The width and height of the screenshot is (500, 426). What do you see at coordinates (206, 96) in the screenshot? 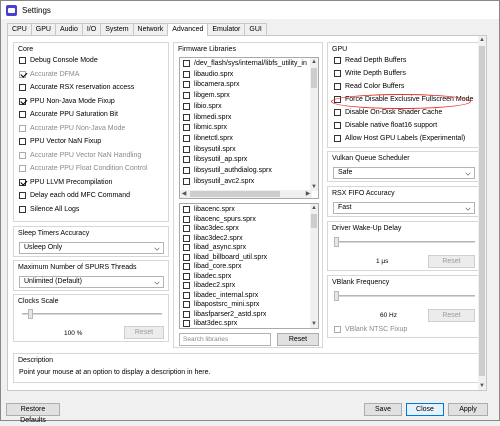
I see `list-item: libgem.sprx` at bounding box center [206, 96].